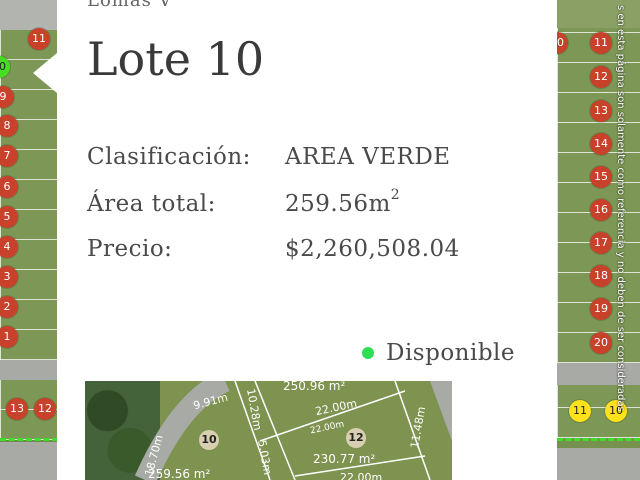  I want to click on lot-title: Lote 10, so click(176, 59).